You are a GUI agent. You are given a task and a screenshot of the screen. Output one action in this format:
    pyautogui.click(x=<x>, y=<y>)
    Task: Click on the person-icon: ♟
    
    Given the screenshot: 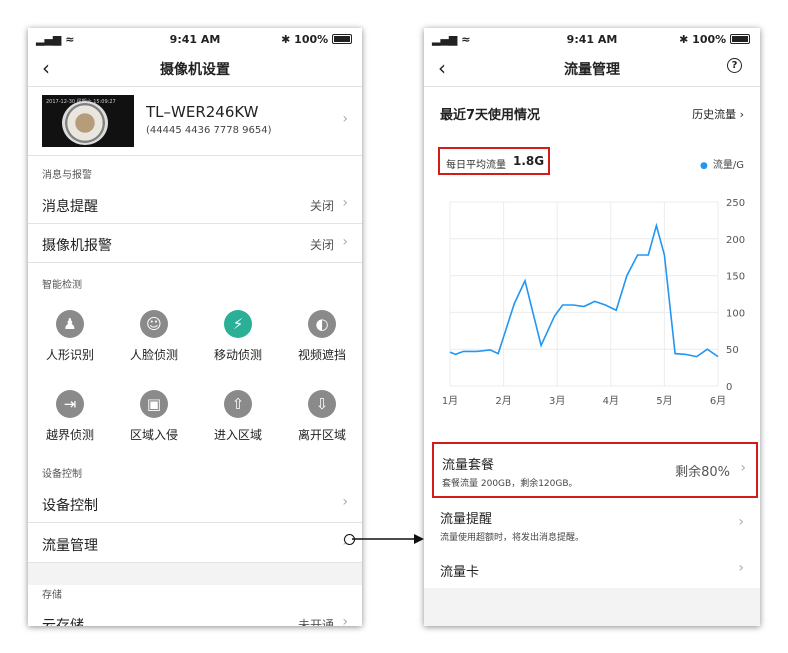 What is the action you would take?
    pyautogui.click(x=70, y=324)
    